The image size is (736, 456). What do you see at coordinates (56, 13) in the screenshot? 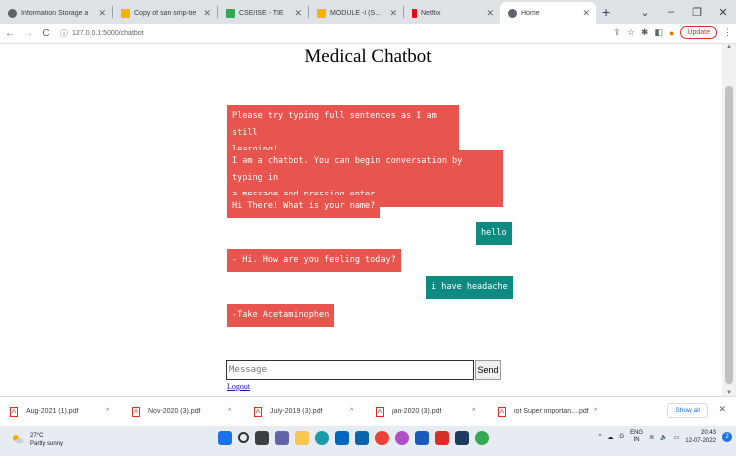
I see `tab-information-storage: Information Storage a ✕` at bounding box center [56, 13].